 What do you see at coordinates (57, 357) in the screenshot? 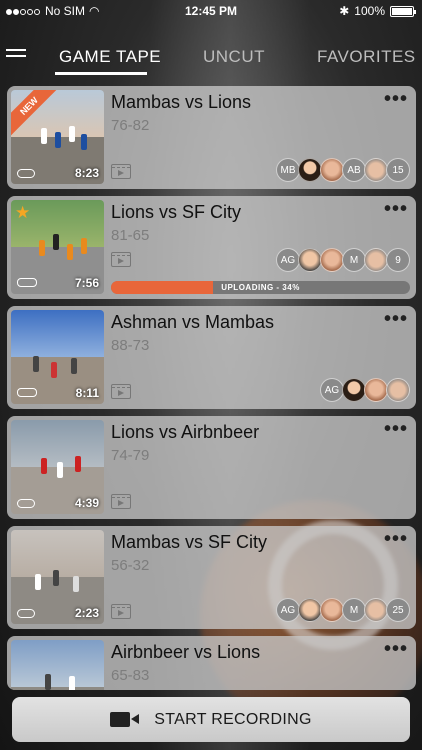
I see `video-thumbnail: 8:11` at bounding box center [57, 357].